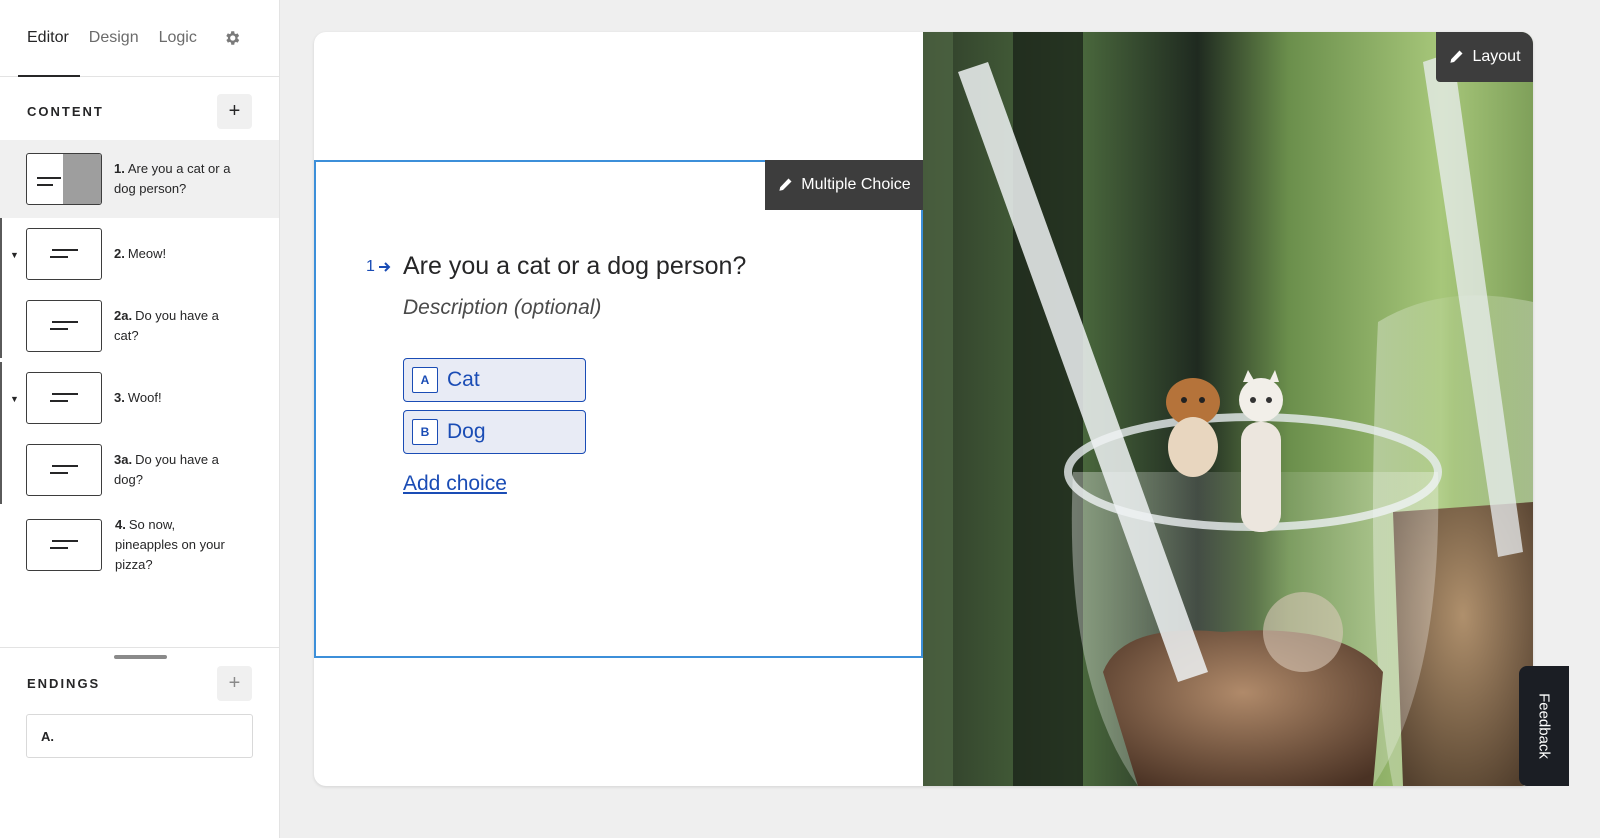  I want to click on question-type-button: Multiple Choice, so click(844, 185).